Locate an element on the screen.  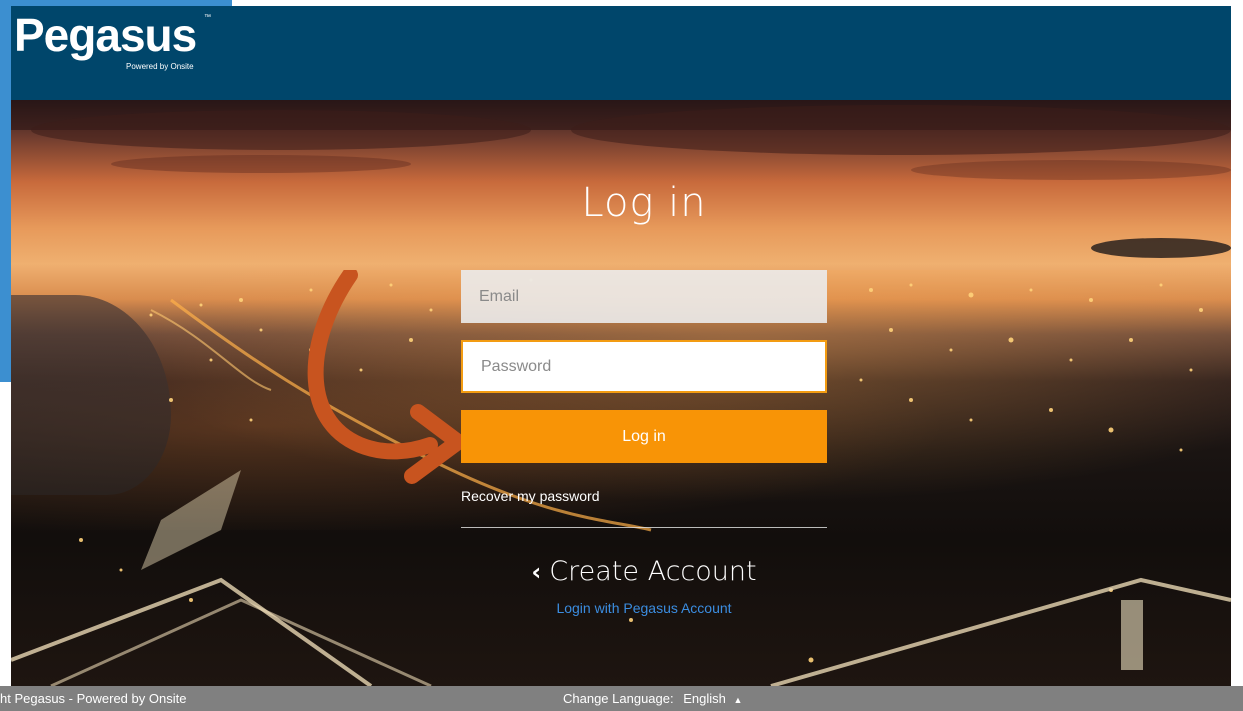
create-account-label: Create Account is located at coordinates (653, 571).